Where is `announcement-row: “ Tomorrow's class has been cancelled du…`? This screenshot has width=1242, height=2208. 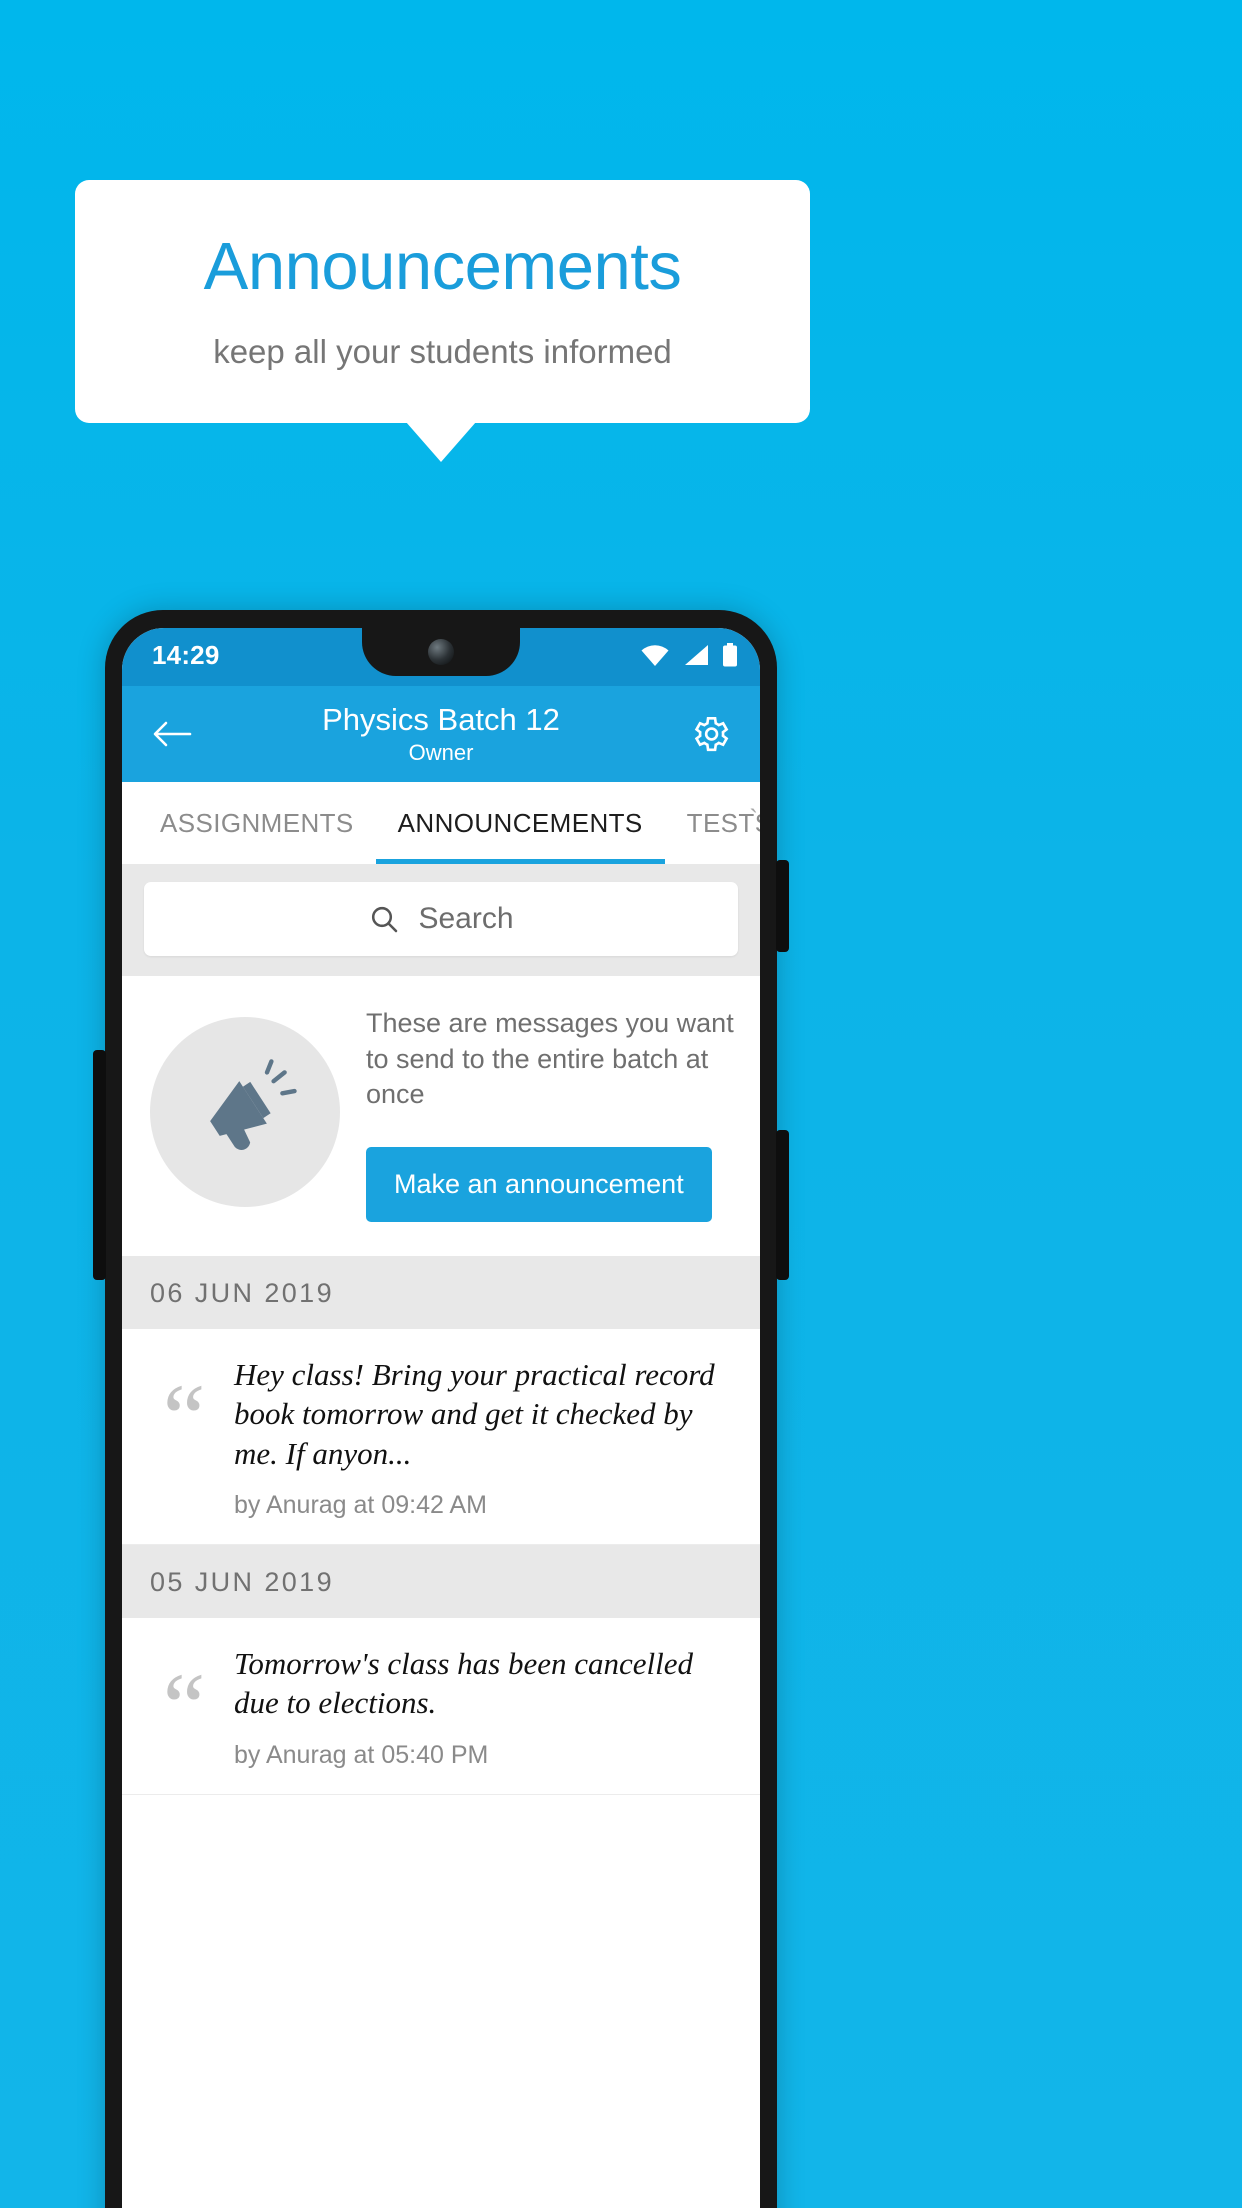 announcement-row: “ Tomorrow's class has been cancelled du… is located at coordinates (441, 1706).